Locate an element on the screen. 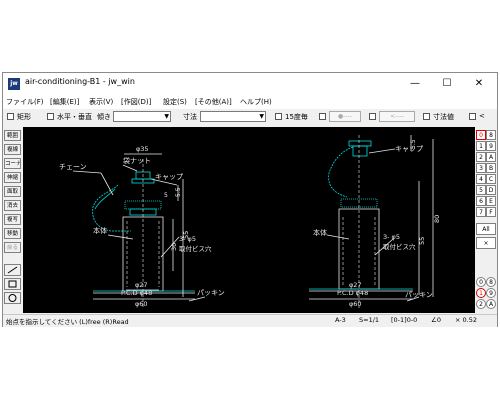 The width and height of the screenshot is (500, 400). layer-group-c: C is located at coordinates (491, 179).